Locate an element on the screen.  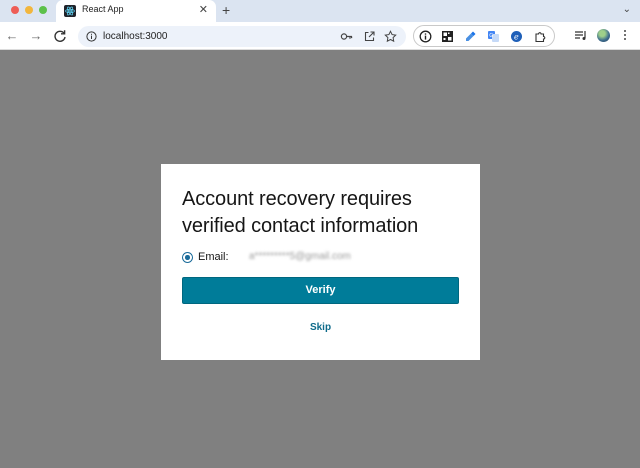
profile-avatar is located at coordinates (603, 35).